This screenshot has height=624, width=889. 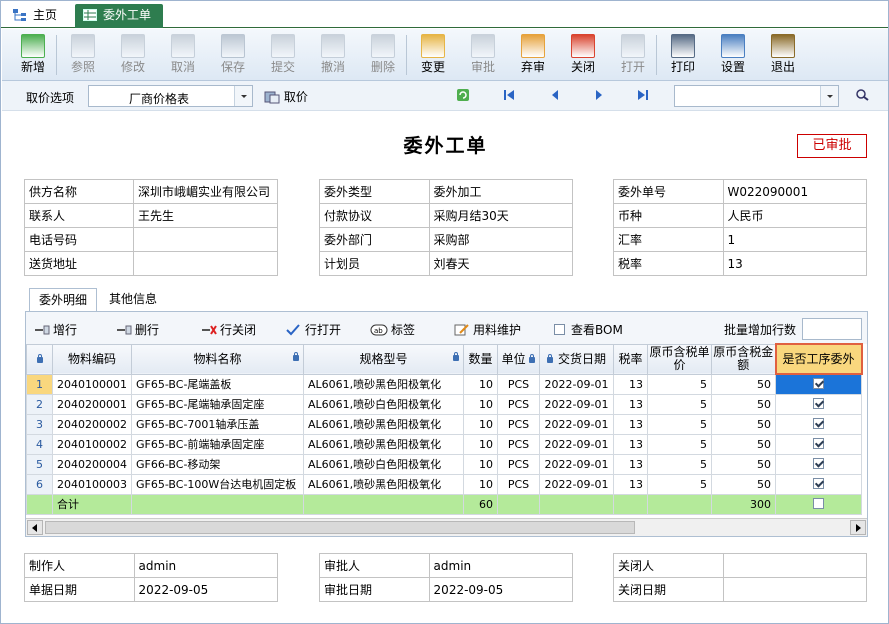 I want to click on table-cell-name: GF65-BC-前端轴承固定座, so click(x=217, y=444).